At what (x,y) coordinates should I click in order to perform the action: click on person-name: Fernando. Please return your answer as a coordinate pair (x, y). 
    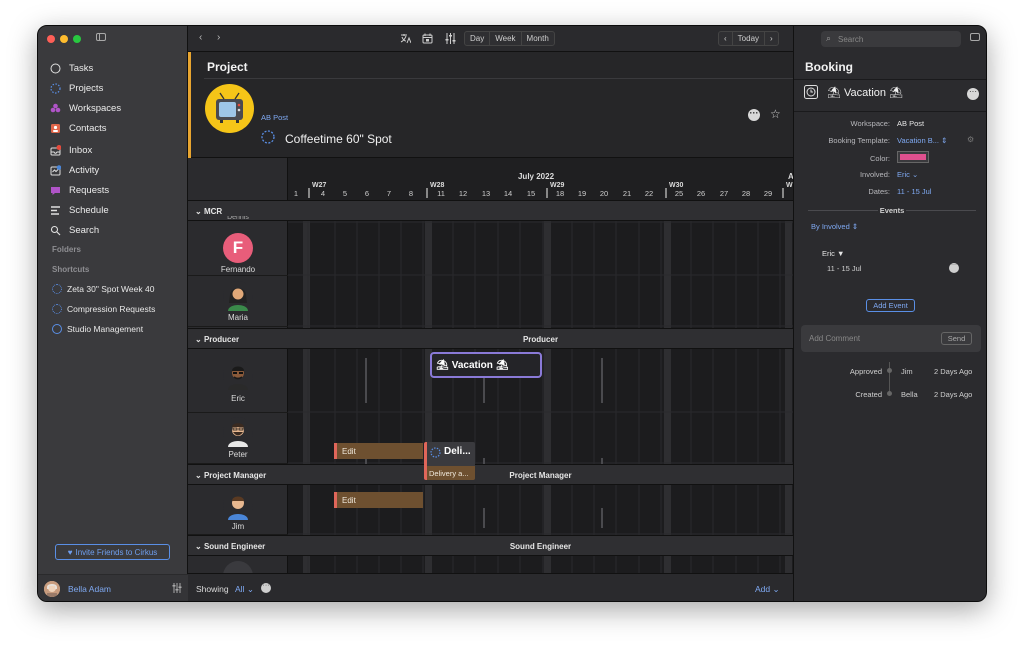
    Looking at the image, I should click on (238, 269).